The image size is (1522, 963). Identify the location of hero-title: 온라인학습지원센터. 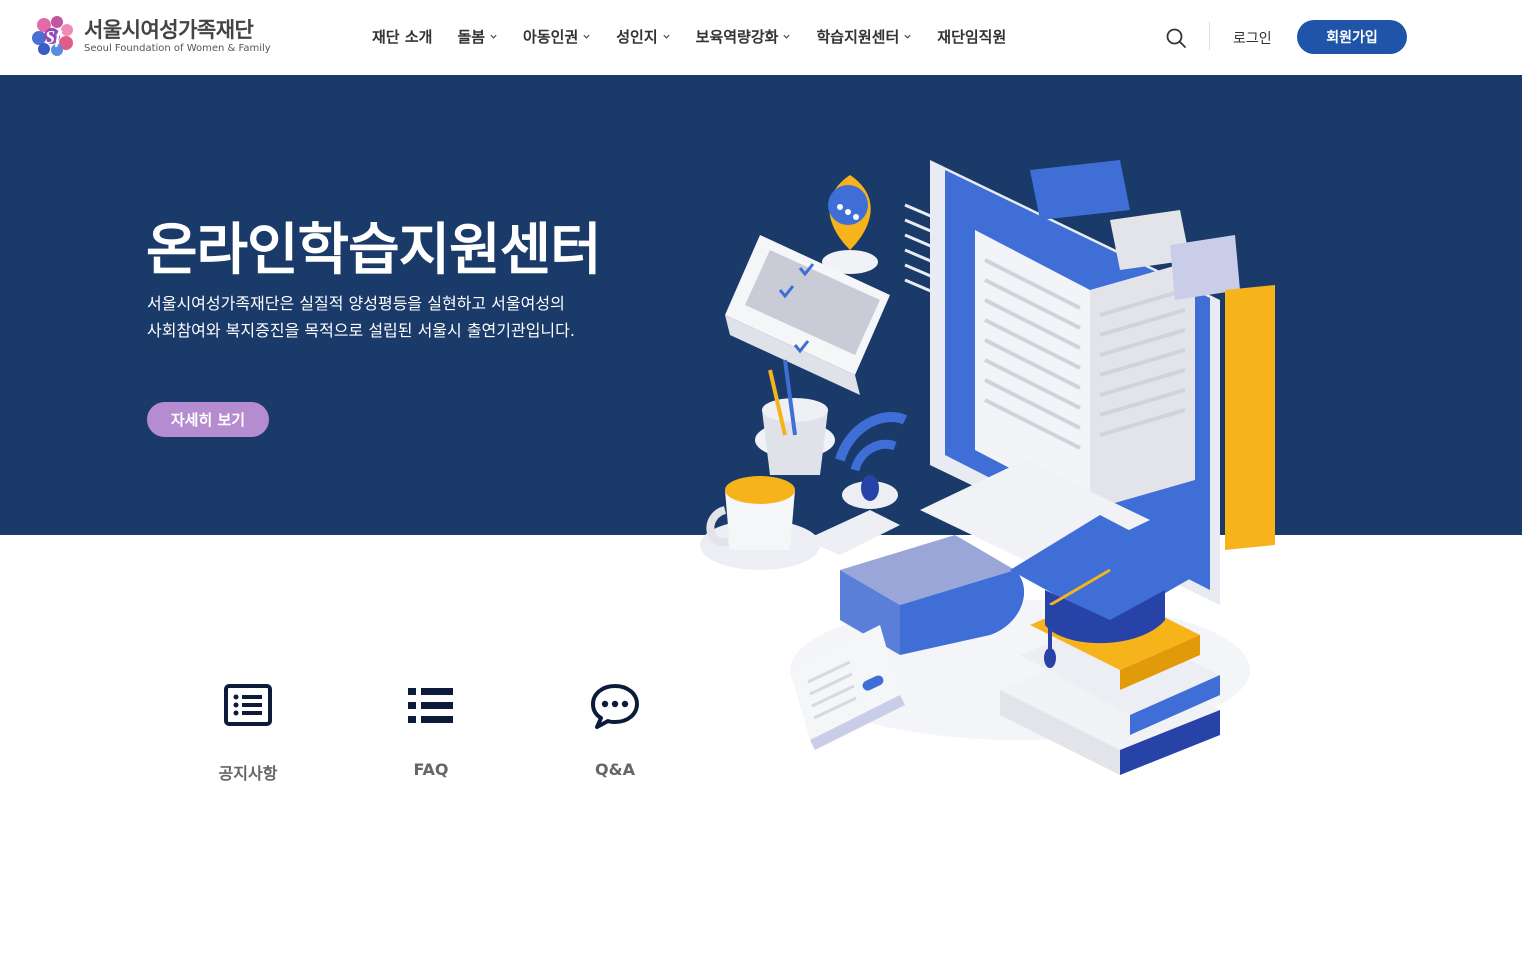
(374, 250).